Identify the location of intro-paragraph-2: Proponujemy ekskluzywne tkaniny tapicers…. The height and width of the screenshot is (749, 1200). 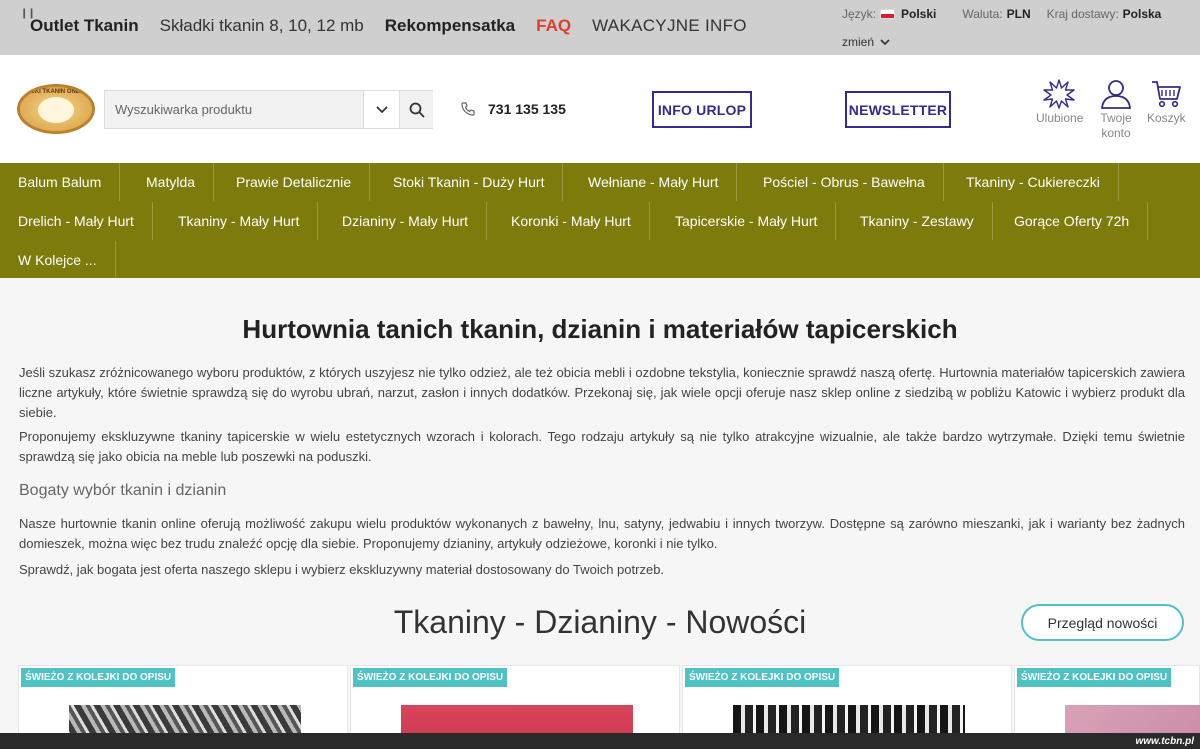
(602, 446).